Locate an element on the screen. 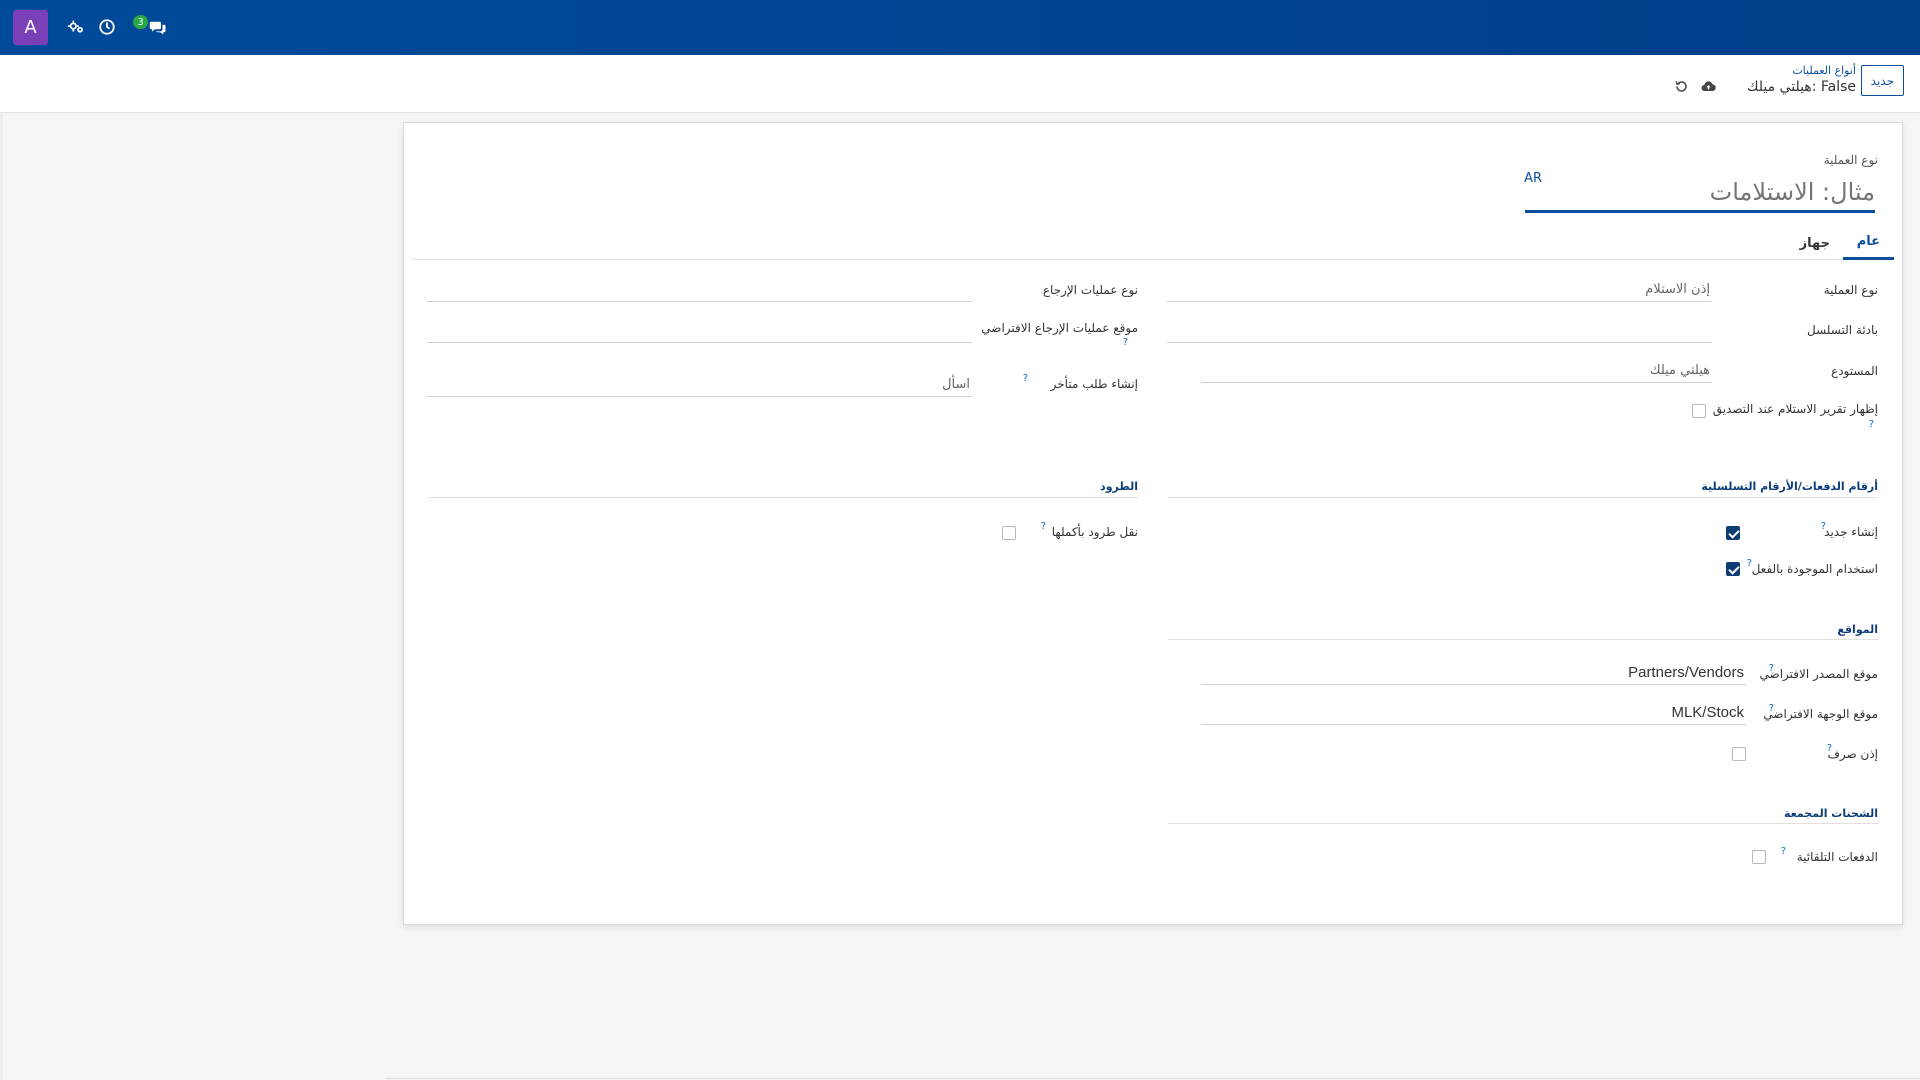 The width and height of the screenshot is (1920, 1080). control-panel: جديد أنواع العمليات هيلتي ميلك: False is located at coordinates (960, 84).